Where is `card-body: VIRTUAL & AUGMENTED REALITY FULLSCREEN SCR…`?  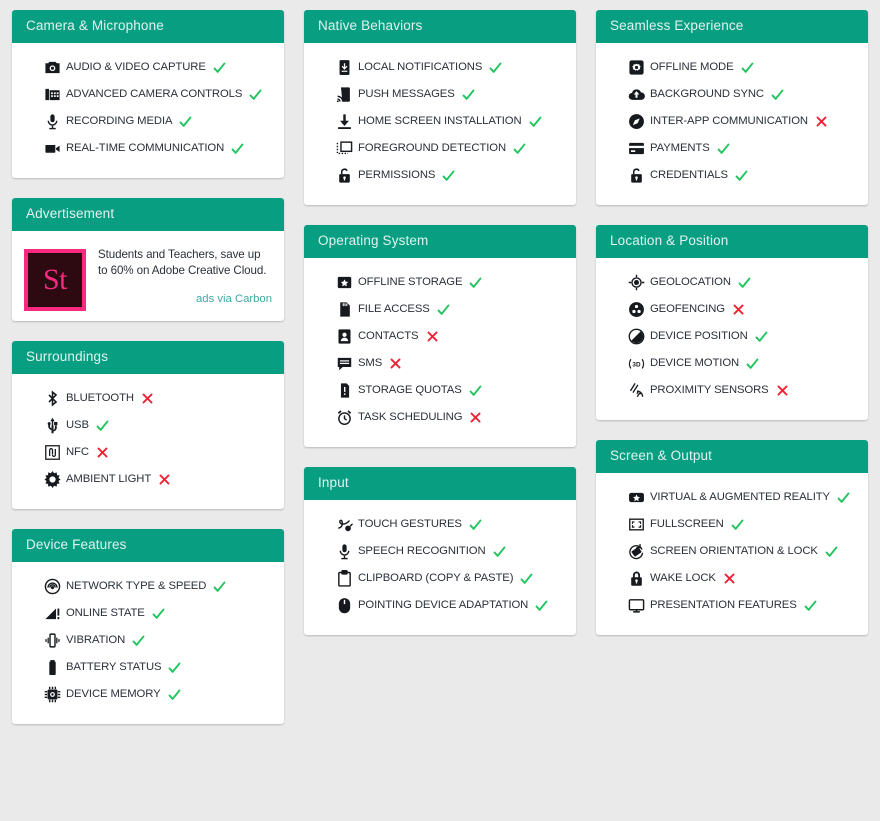
card-body: VIRTUAL & AUGMENTED REALITY FULLSCREEN SCR… is located at coordinates (732, 554).